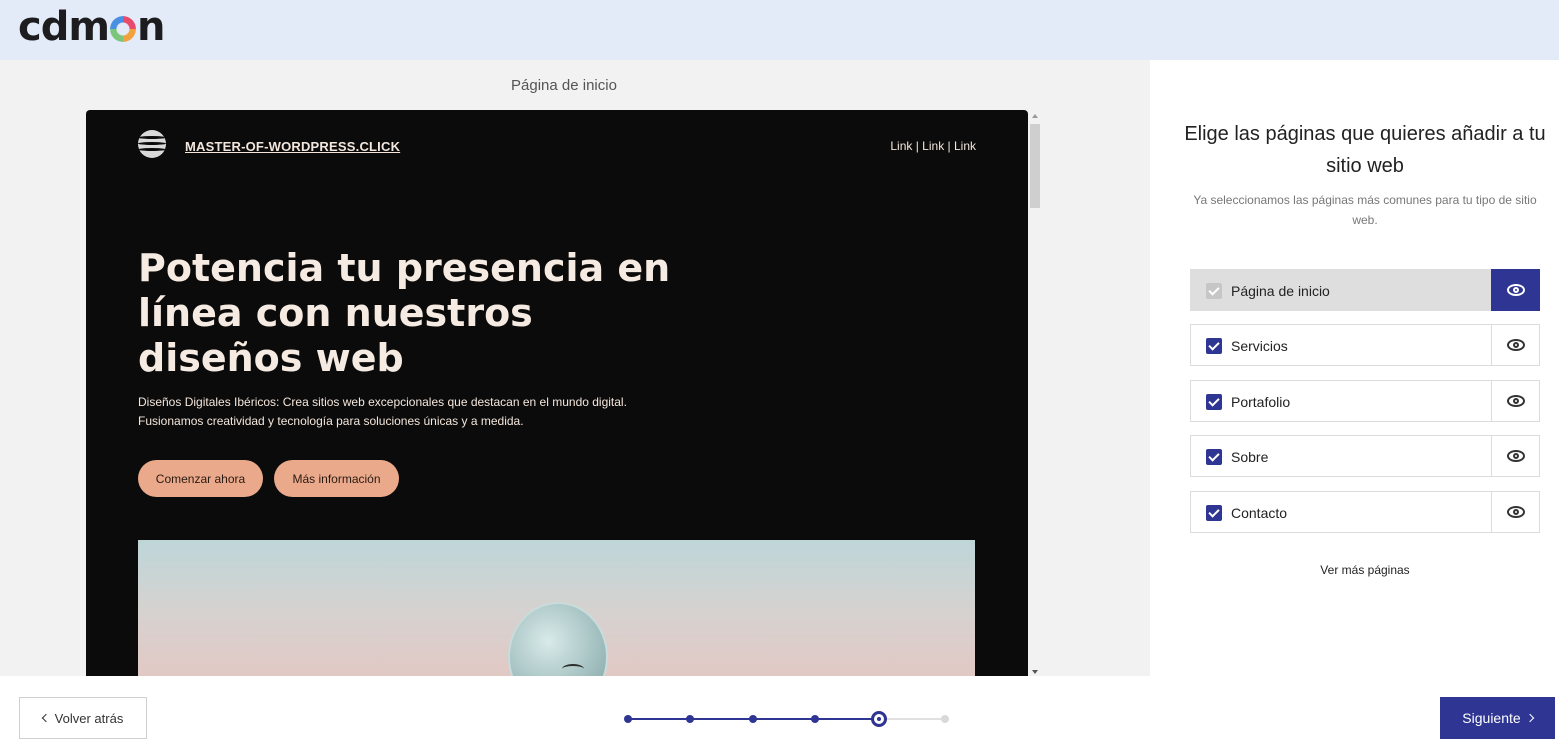  Describe the element at coordinates (123, 29) in the screenshot. I see `logo-colored-o-icon` at that location.